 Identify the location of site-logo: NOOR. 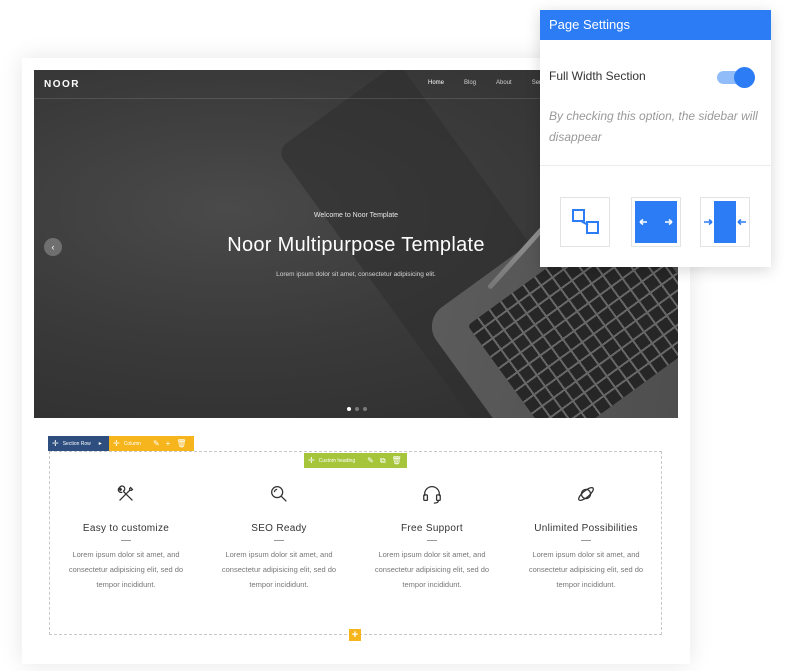
(62, 84).